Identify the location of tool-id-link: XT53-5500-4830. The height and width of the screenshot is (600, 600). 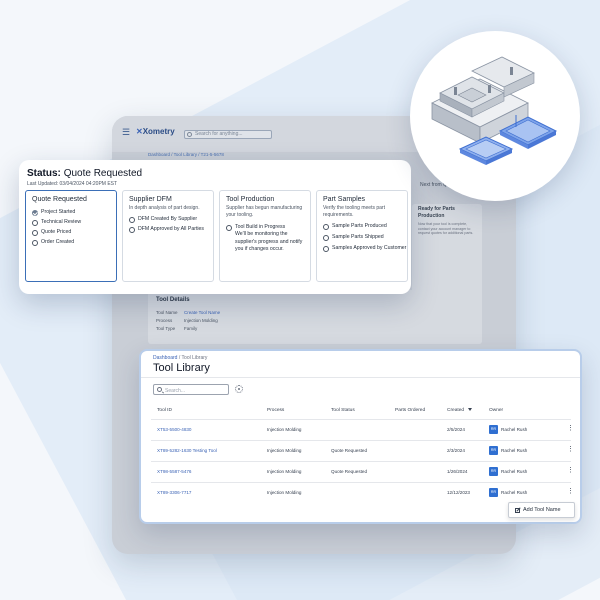
(174, 429).